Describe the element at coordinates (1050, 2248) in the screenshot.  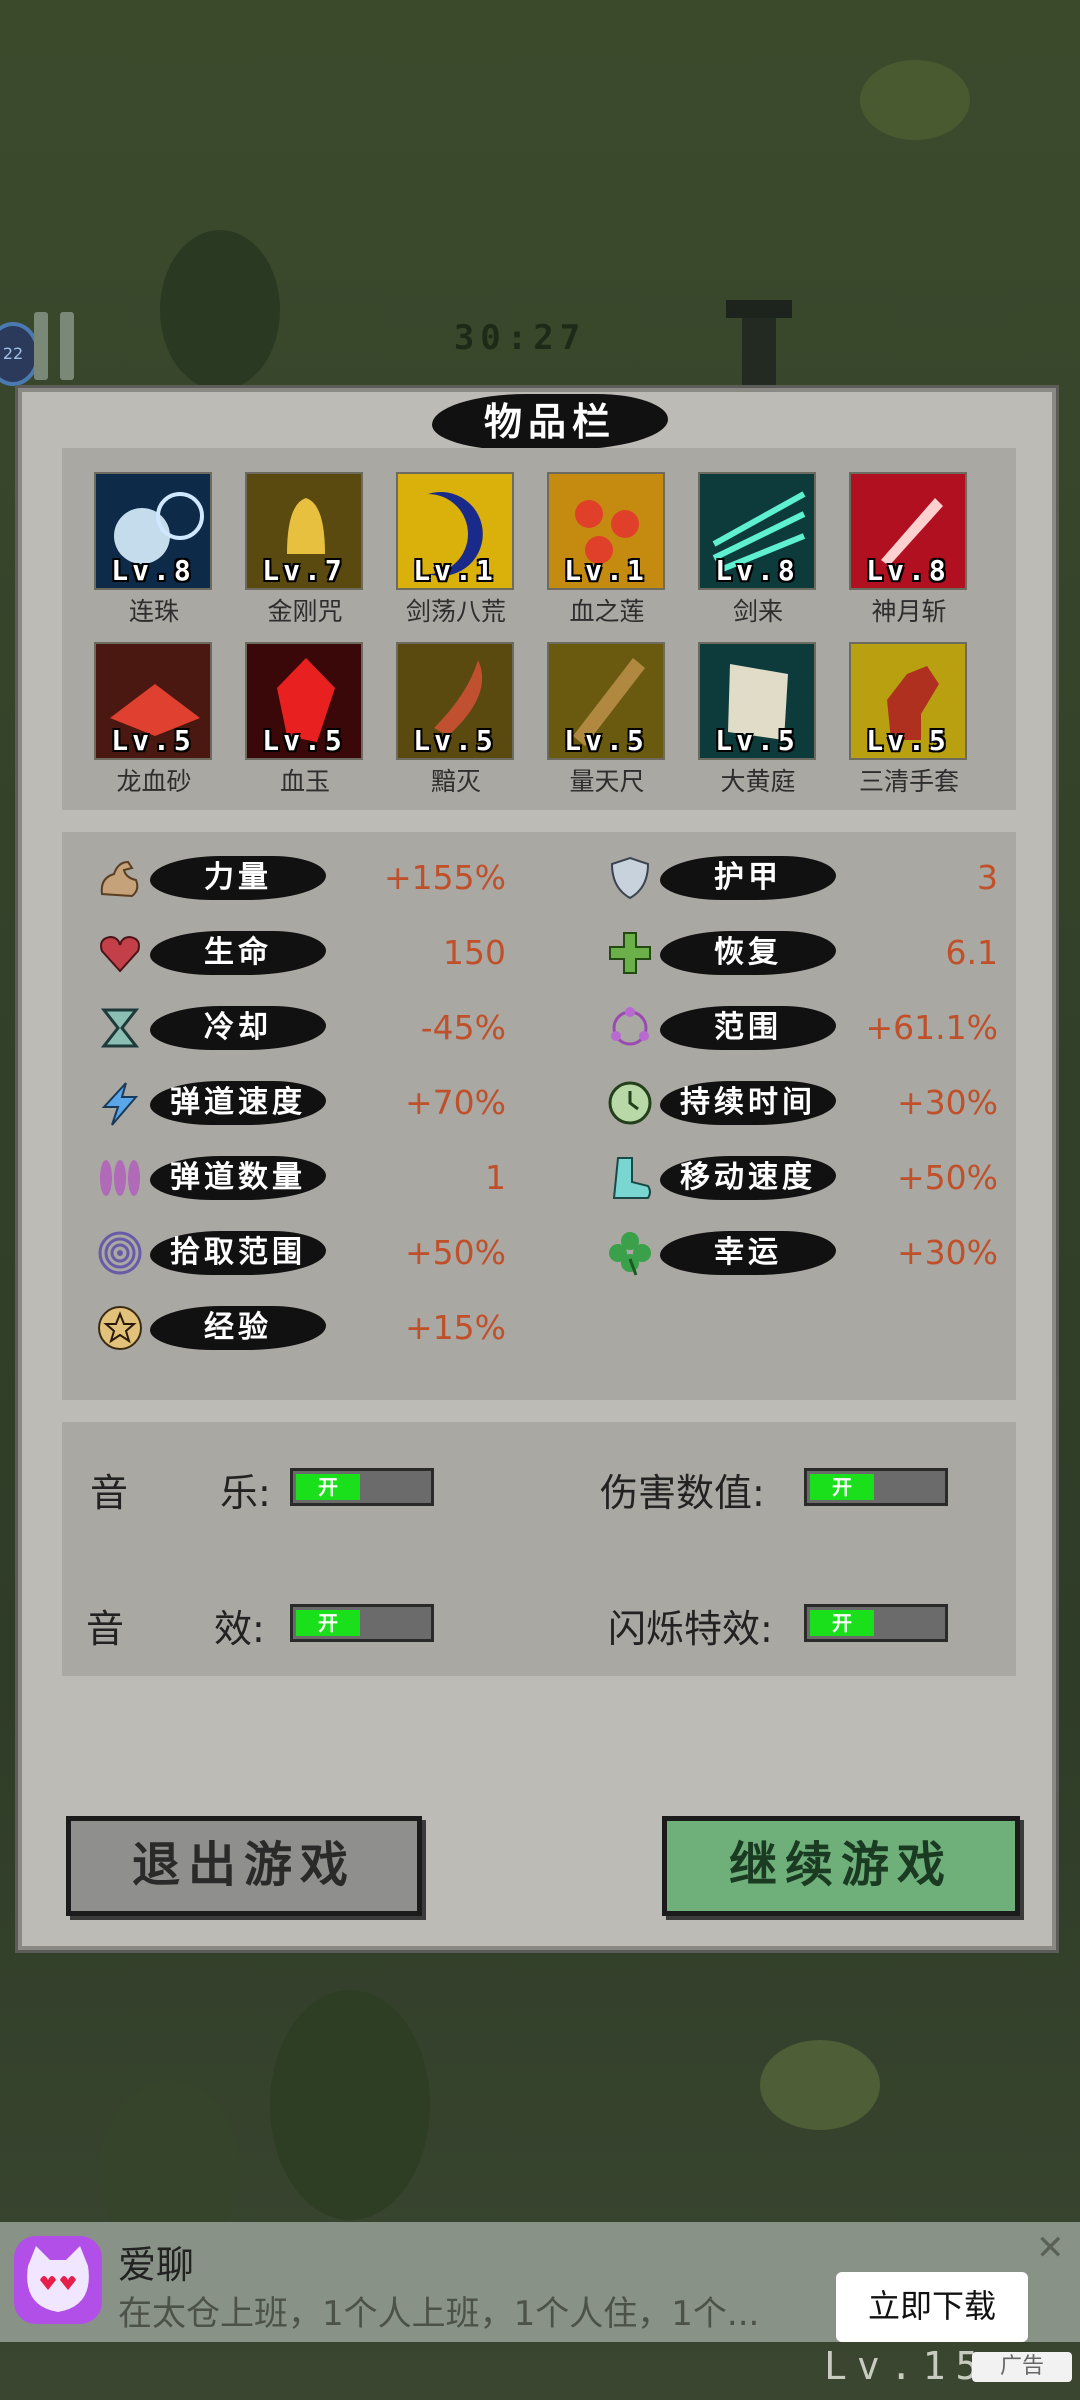
I see `ad-close-icon: ✕` at that location.